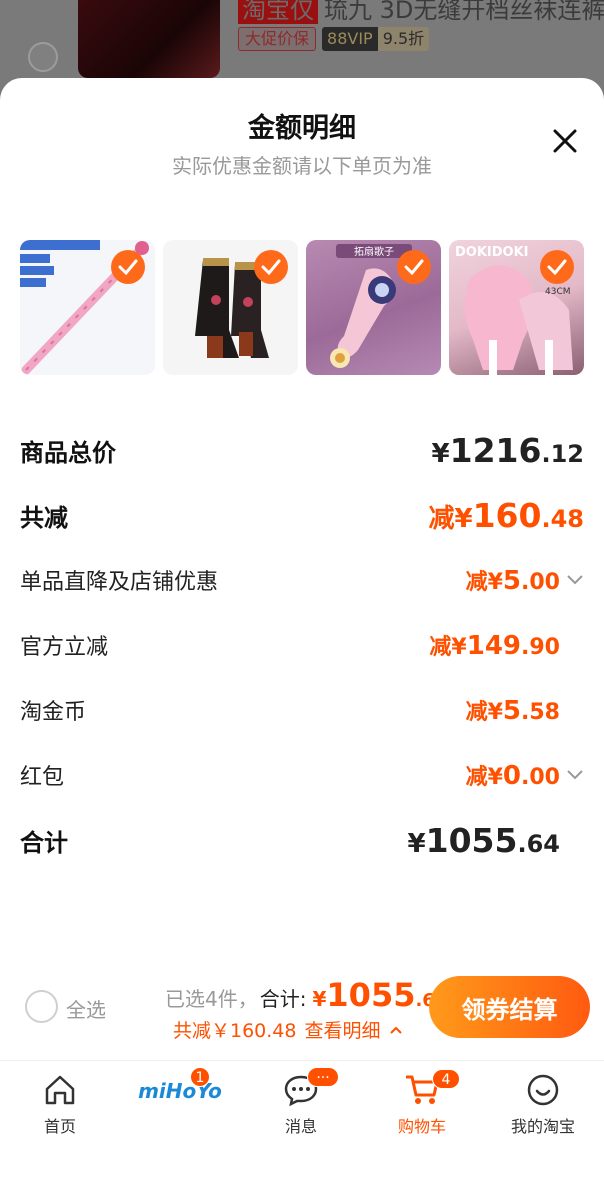 The height and width of the screenshot is (1200, 604). What do you see at coordinates (396, 1030) in the screenshot?
I see `chevron-up-icon` at bounding box center [396, 1030].